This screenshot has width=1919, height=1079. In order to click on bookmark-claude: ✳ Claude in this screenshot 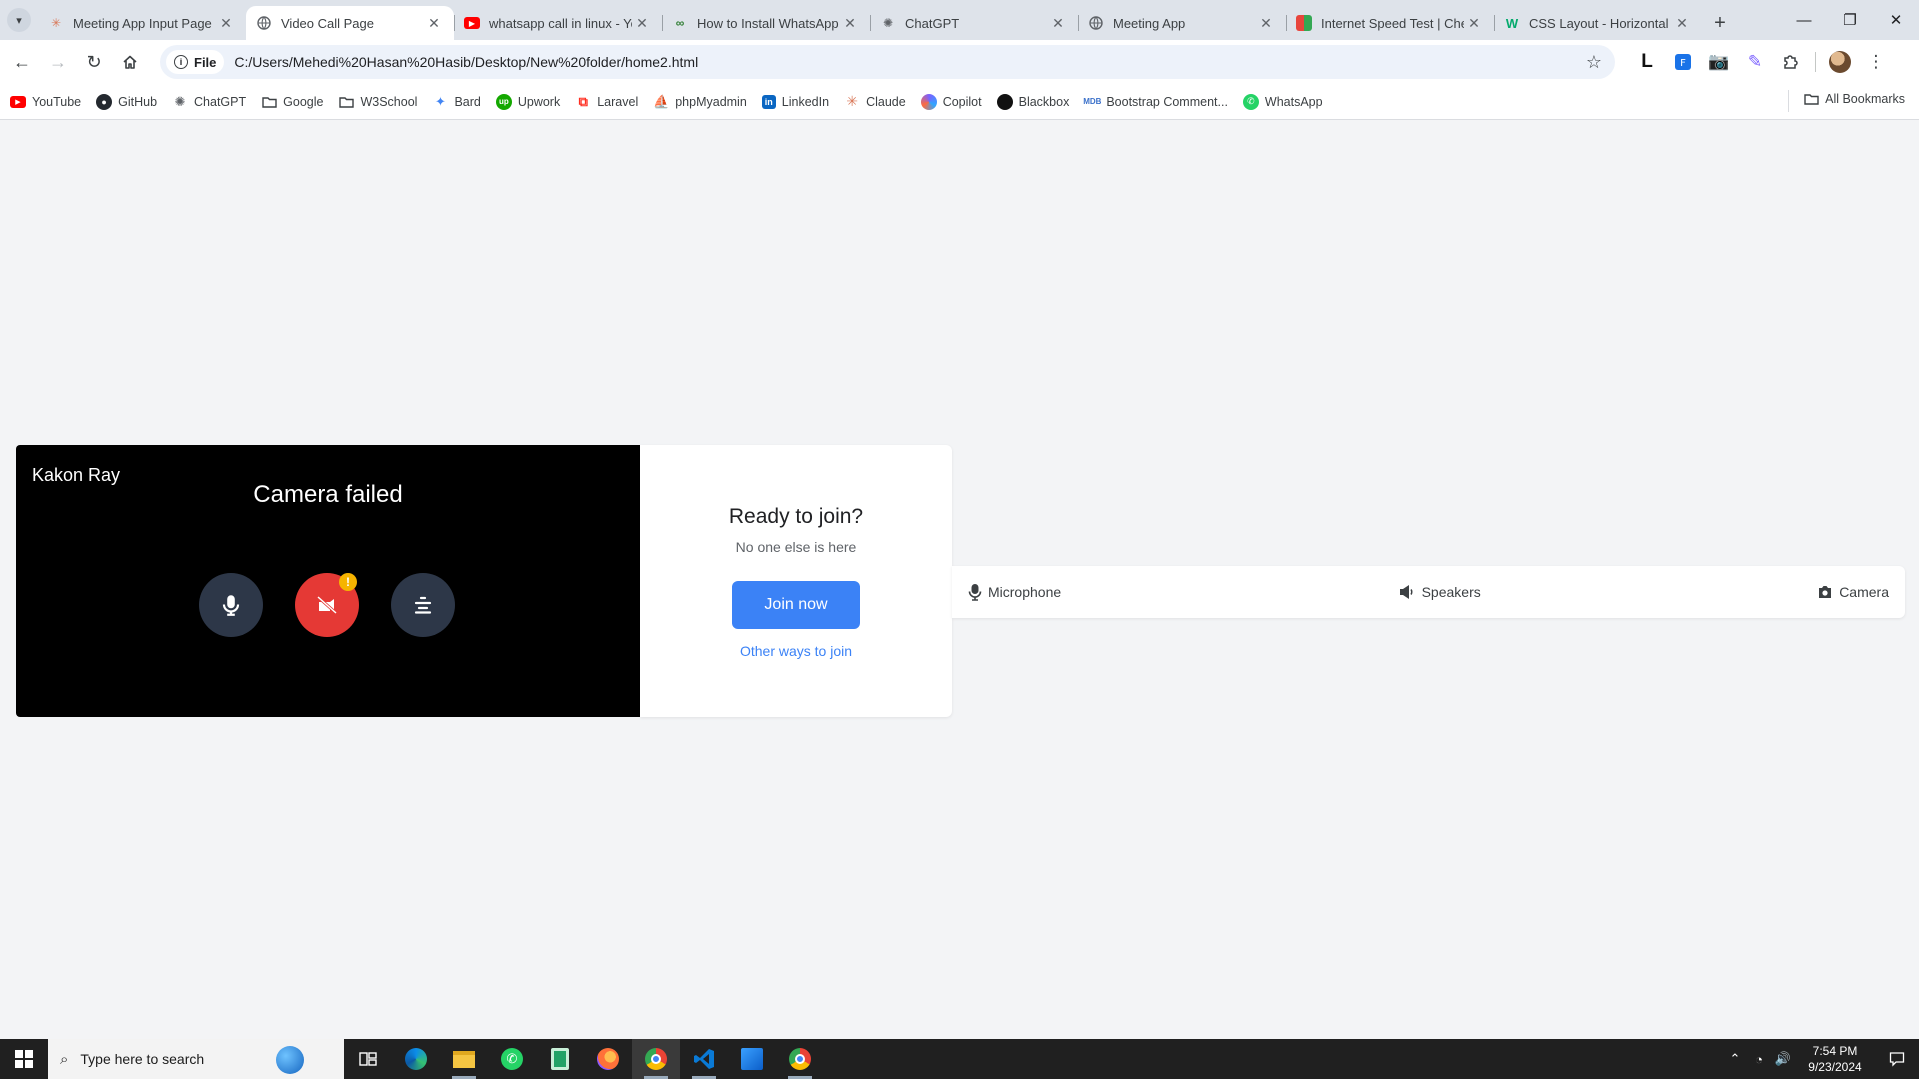, I will do `click(875, 101)`.